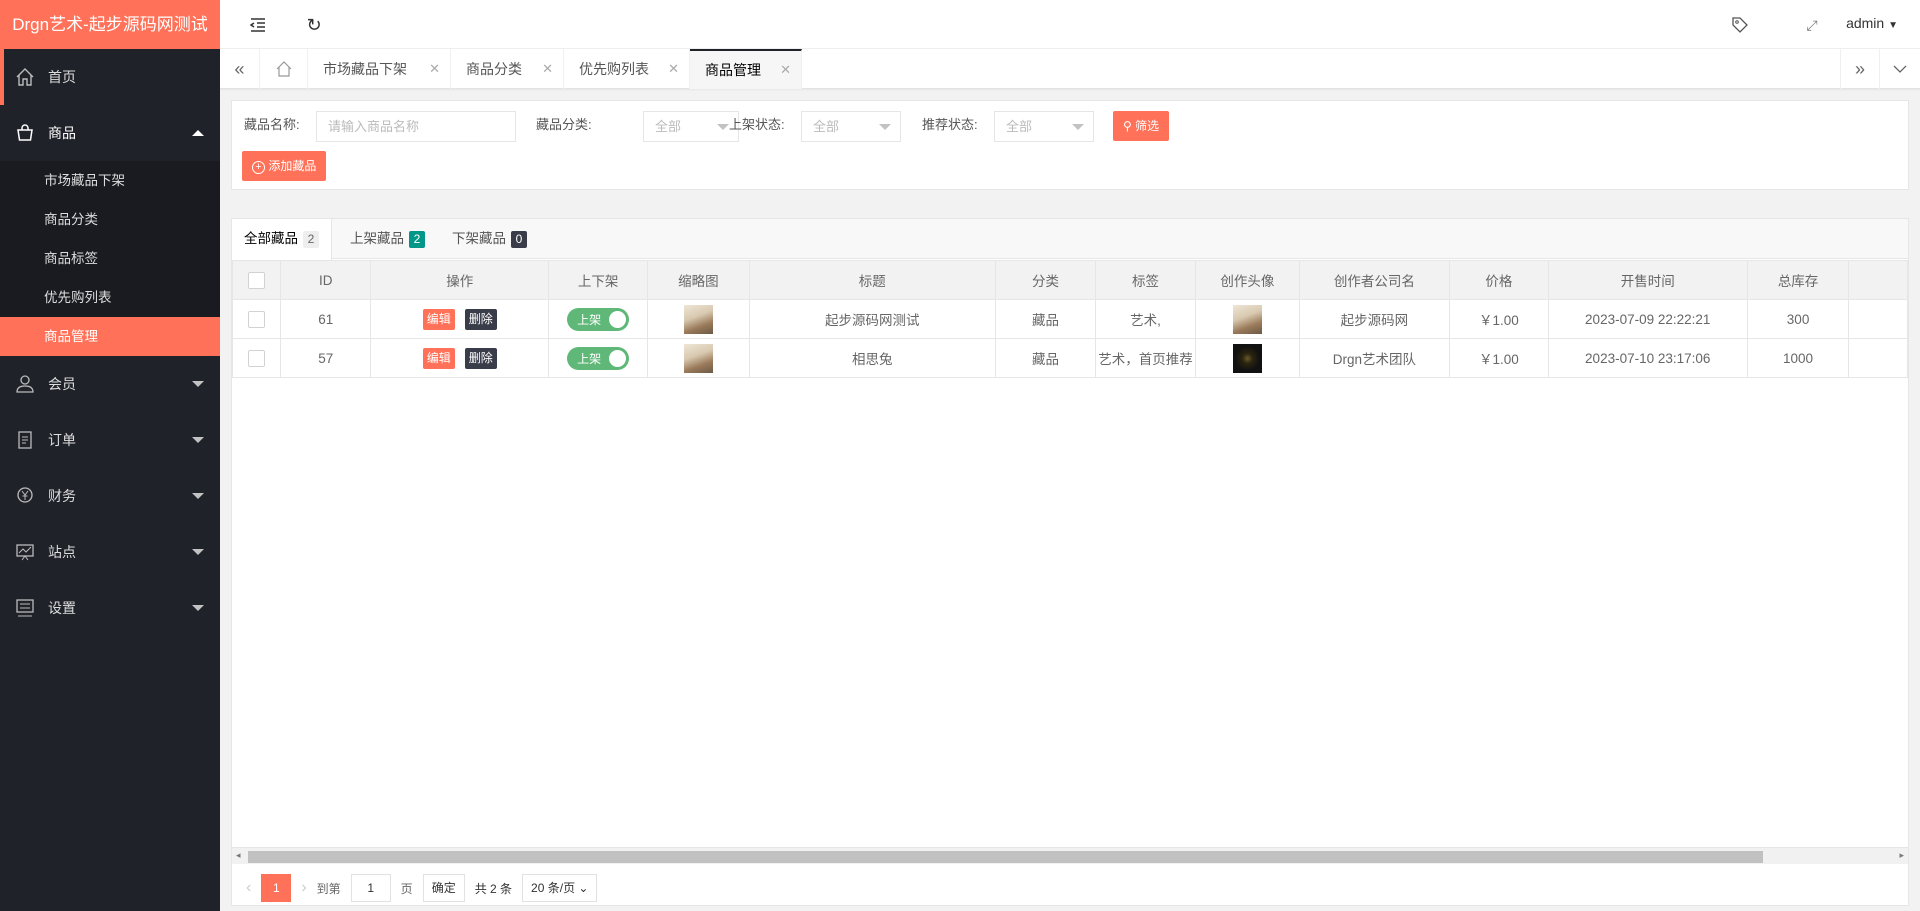  What do you see at coordinates (1374, 319) in the screenshot?
I see `cell-company: 起步源码网` at bounding box center [1374, 319].